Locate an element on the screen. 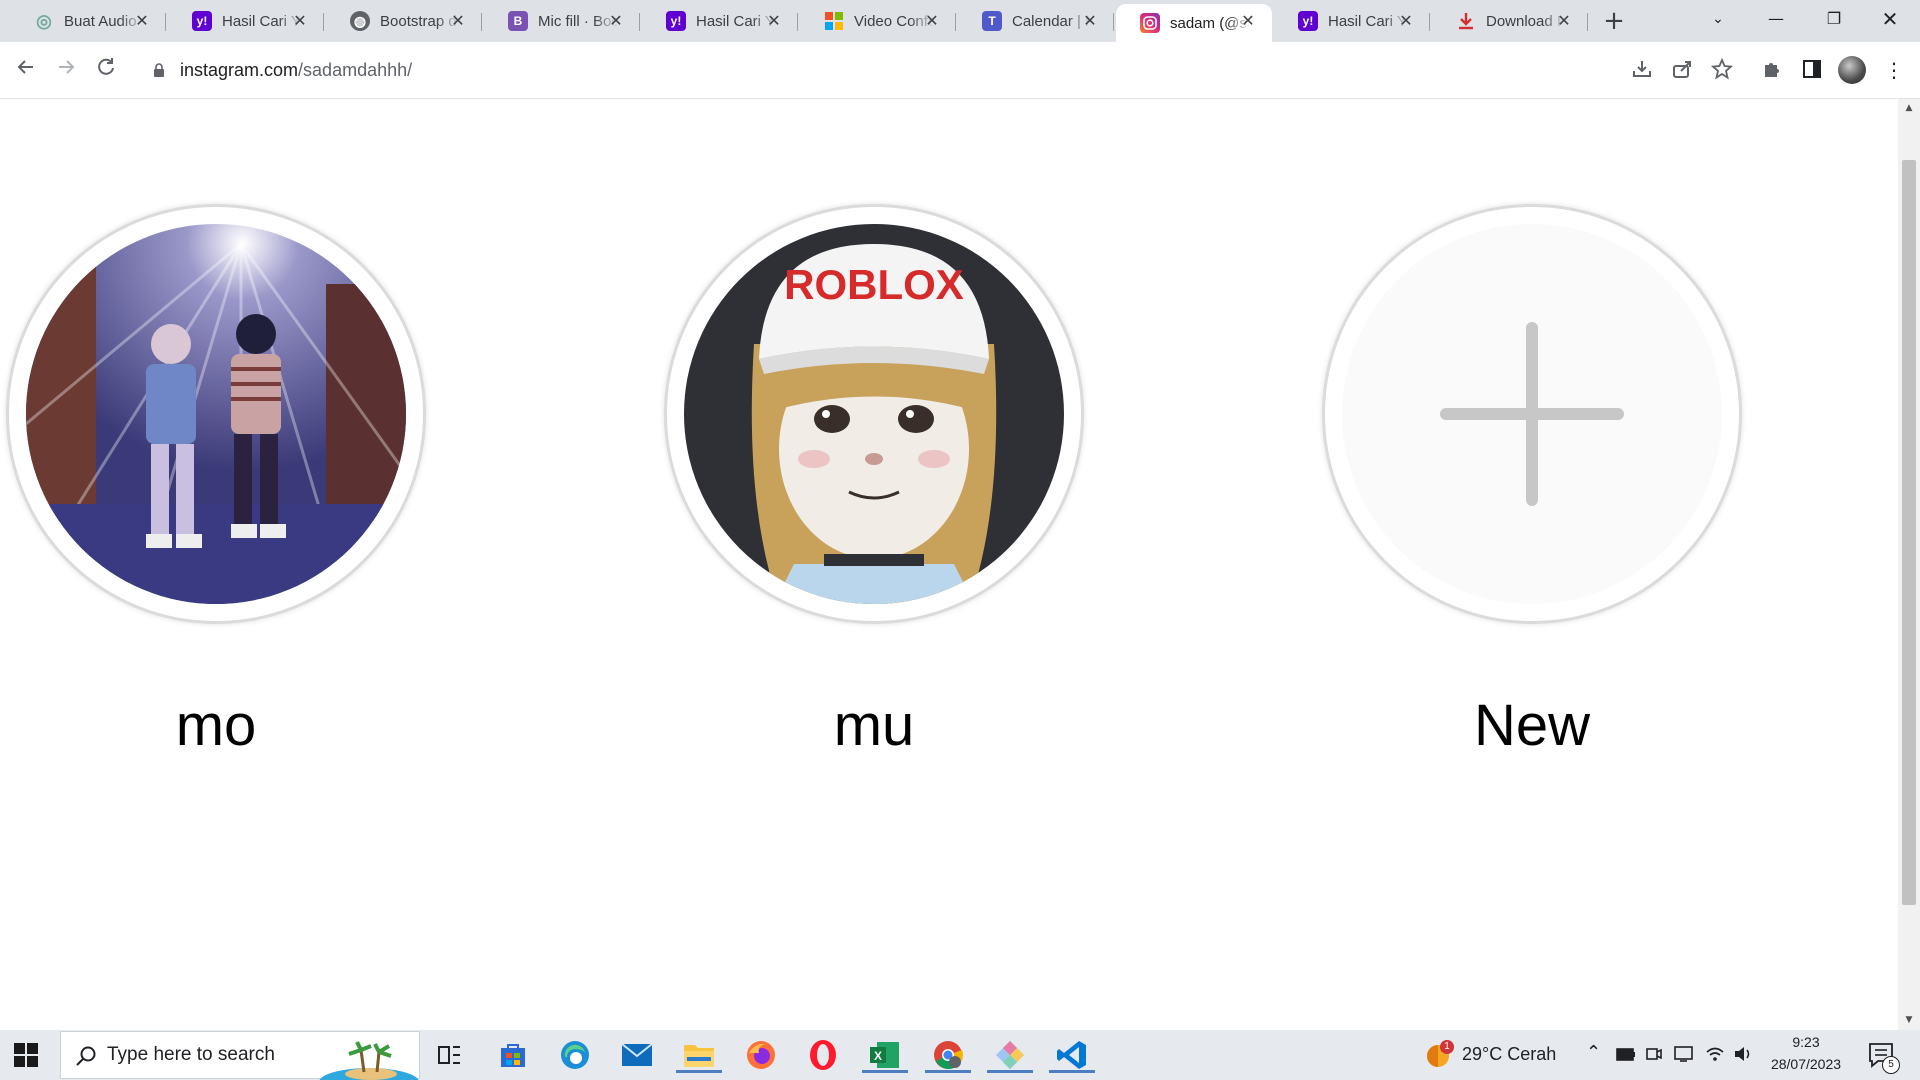  highlight-cover-image: ROBLOX is located at coordinates (874, 414).